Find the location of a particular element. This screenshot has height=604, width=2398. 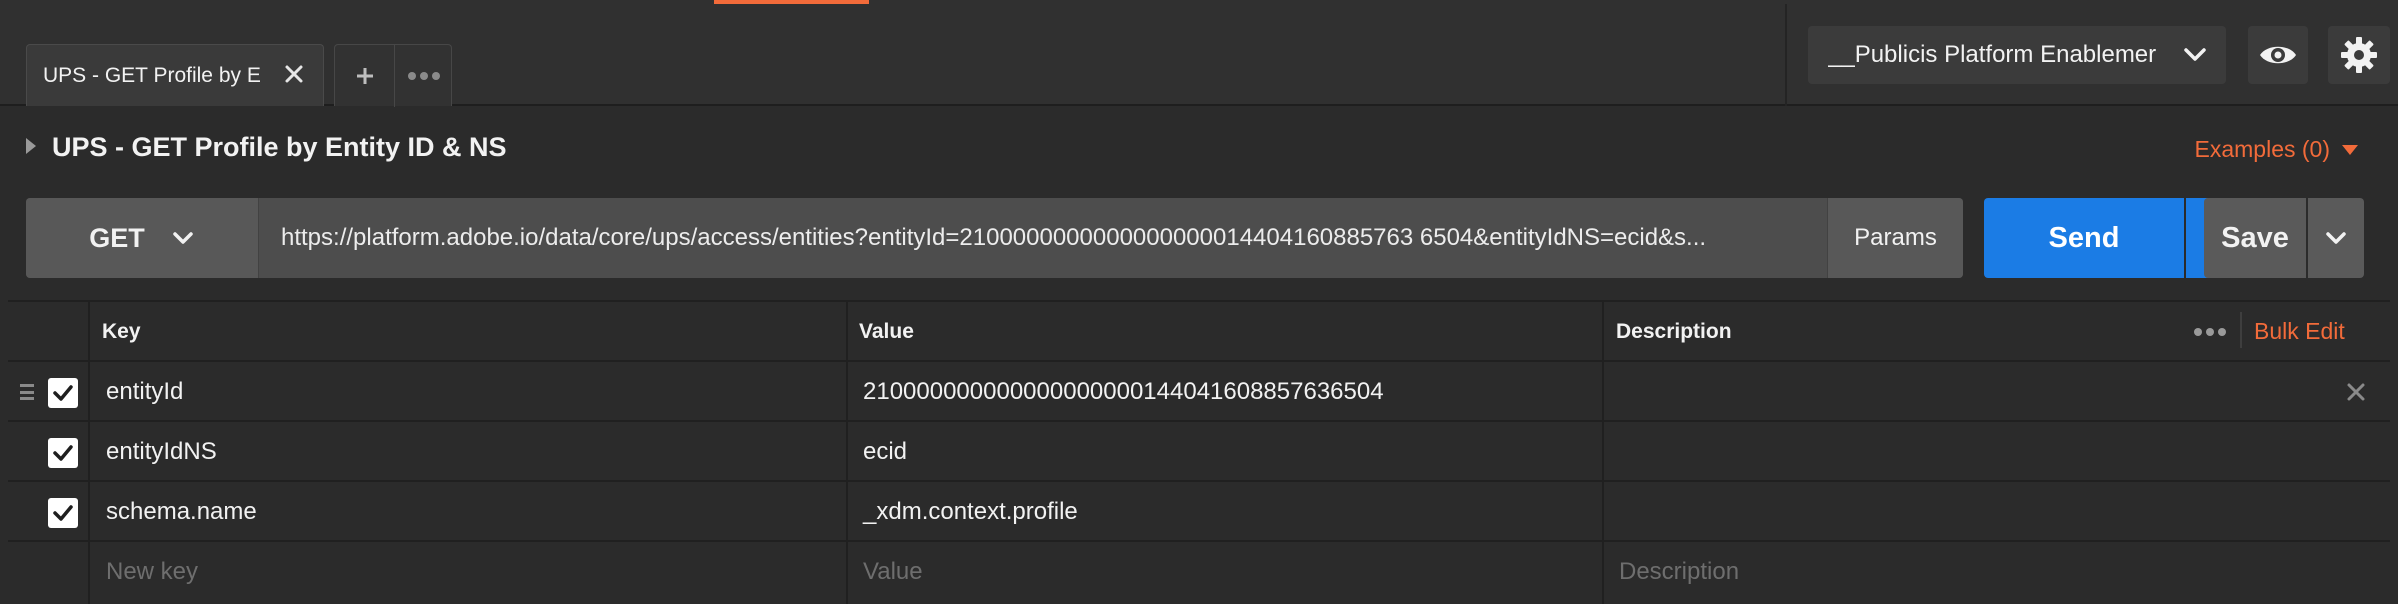

environment-label: __Publicis Platform Enablemer is located at coordinates (1992, 54).